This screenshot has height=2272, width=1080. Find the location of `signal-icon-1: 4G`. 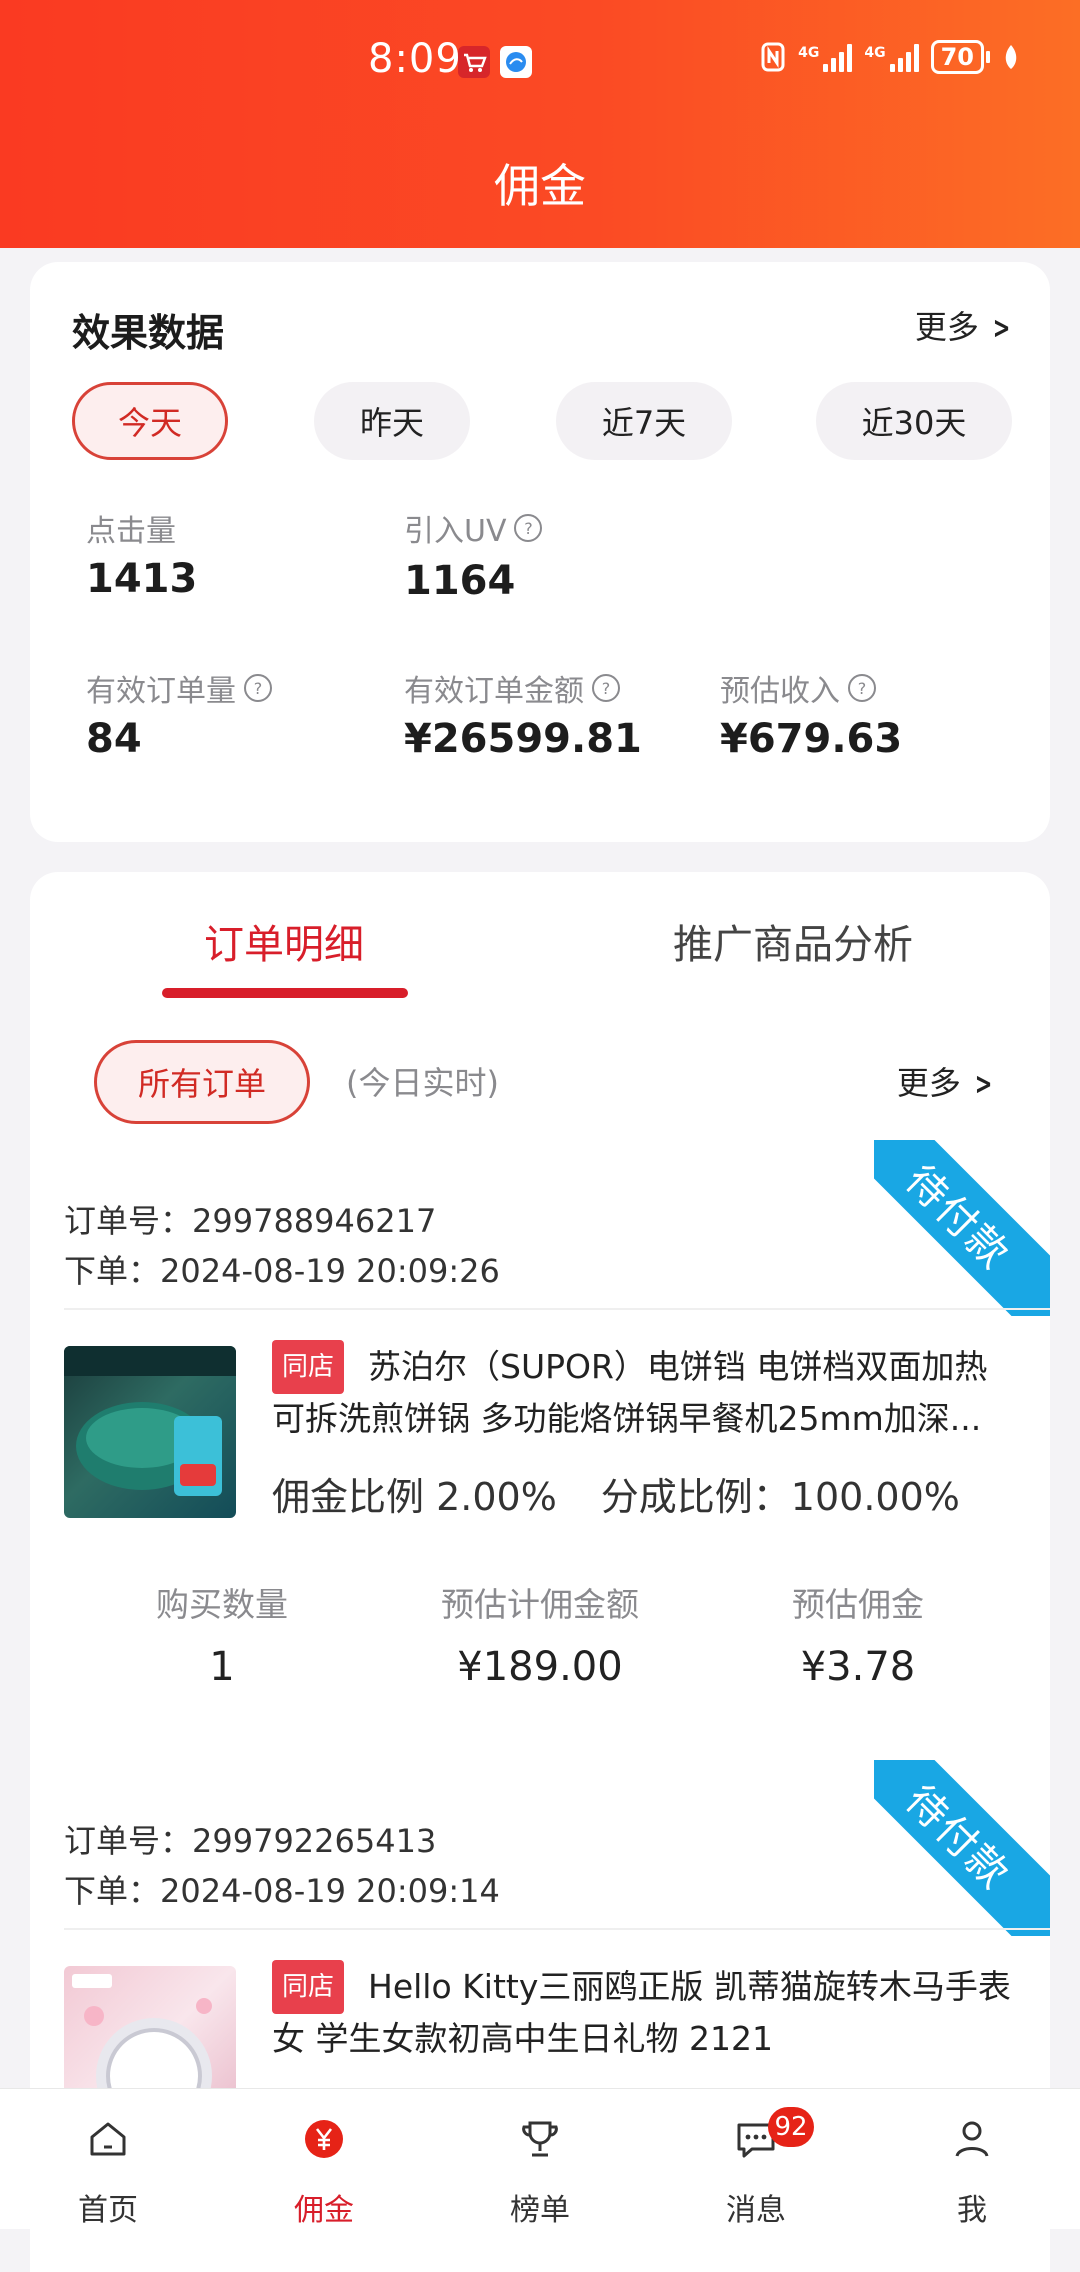

signal-icon-1: 4G is located at coordinates (825, 57).